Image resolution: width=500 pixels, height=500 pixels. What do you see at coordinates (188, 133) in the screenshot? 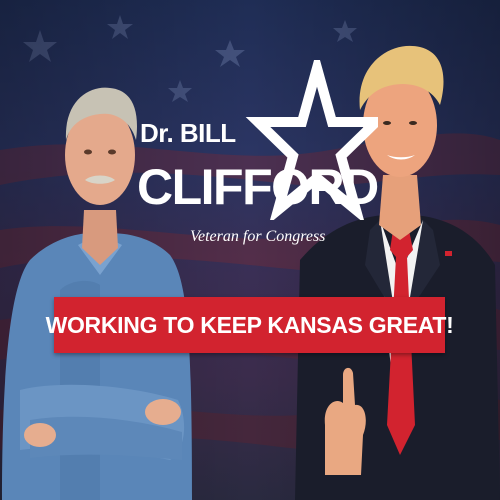
I see `name-prefix: Dr. BILL` at bounding box center [188, 133].